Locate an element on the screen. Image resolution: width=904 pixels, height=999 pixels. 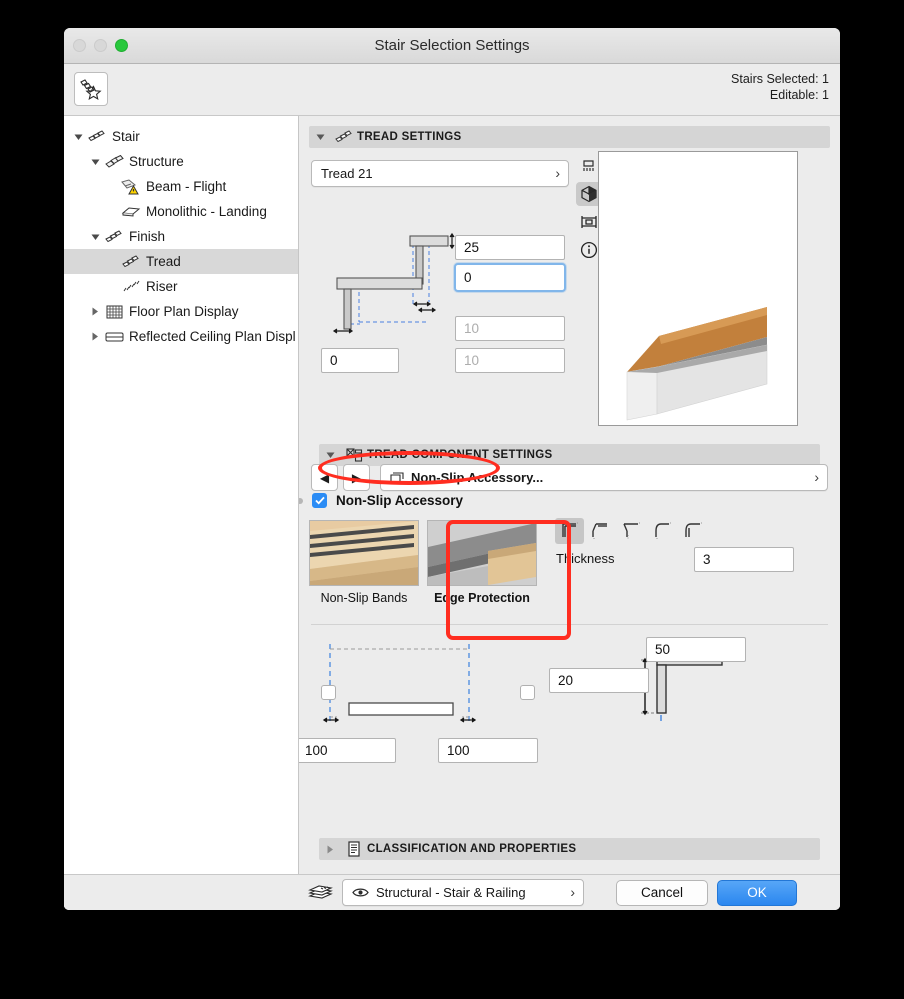
floorplan-icon is located at coordinates (114, 312).